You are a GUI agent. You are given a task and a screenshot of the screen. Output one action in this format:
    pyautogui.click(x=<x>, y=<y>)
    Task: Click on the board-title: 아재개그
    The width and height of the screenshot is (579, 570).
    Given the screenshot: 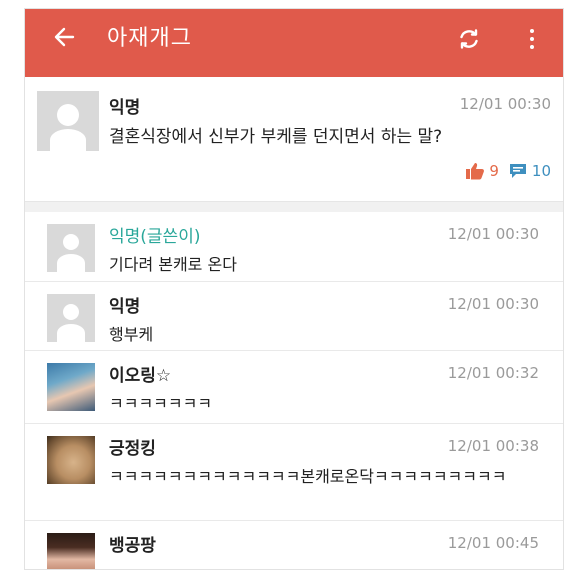 What is the action you would take?
    pyautogui.click(x=149, y=38)
    